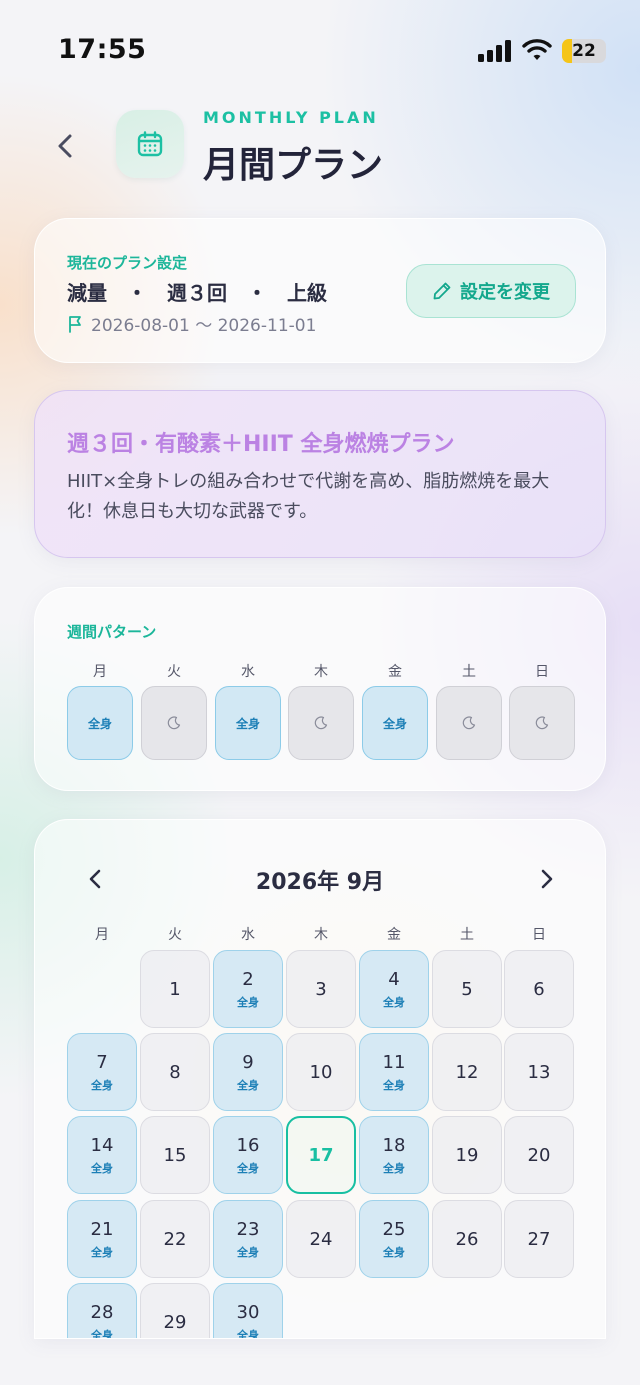 This screenshot has width=640, height=1385. I want to click on pencil-icon, so click(442, 291).